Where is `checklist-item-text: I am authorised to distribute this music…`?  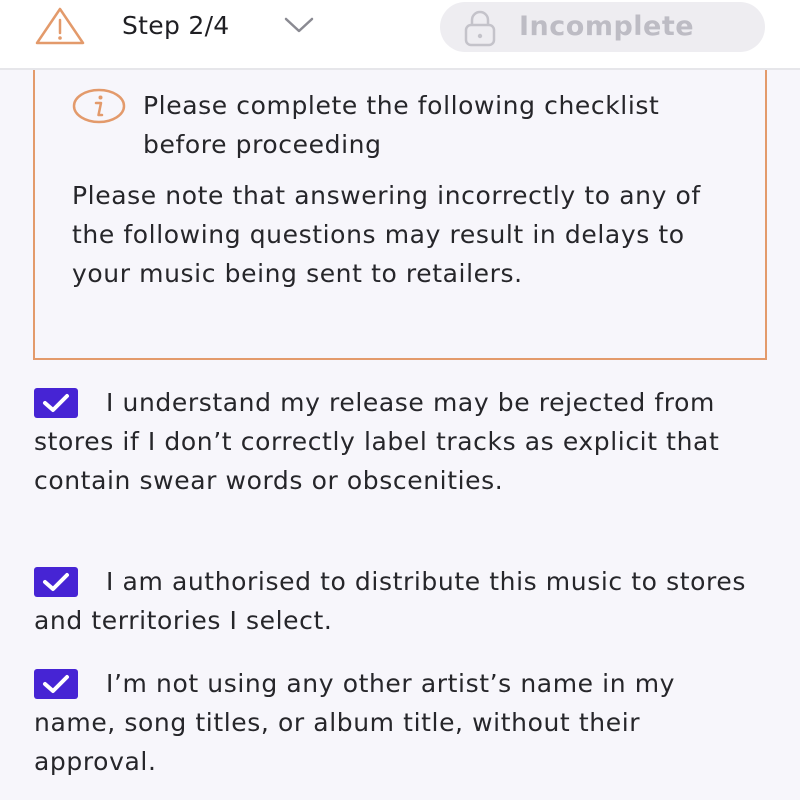 checklist-item-text: I am authorised to distribute this music… is located at coordinates (390, 601).